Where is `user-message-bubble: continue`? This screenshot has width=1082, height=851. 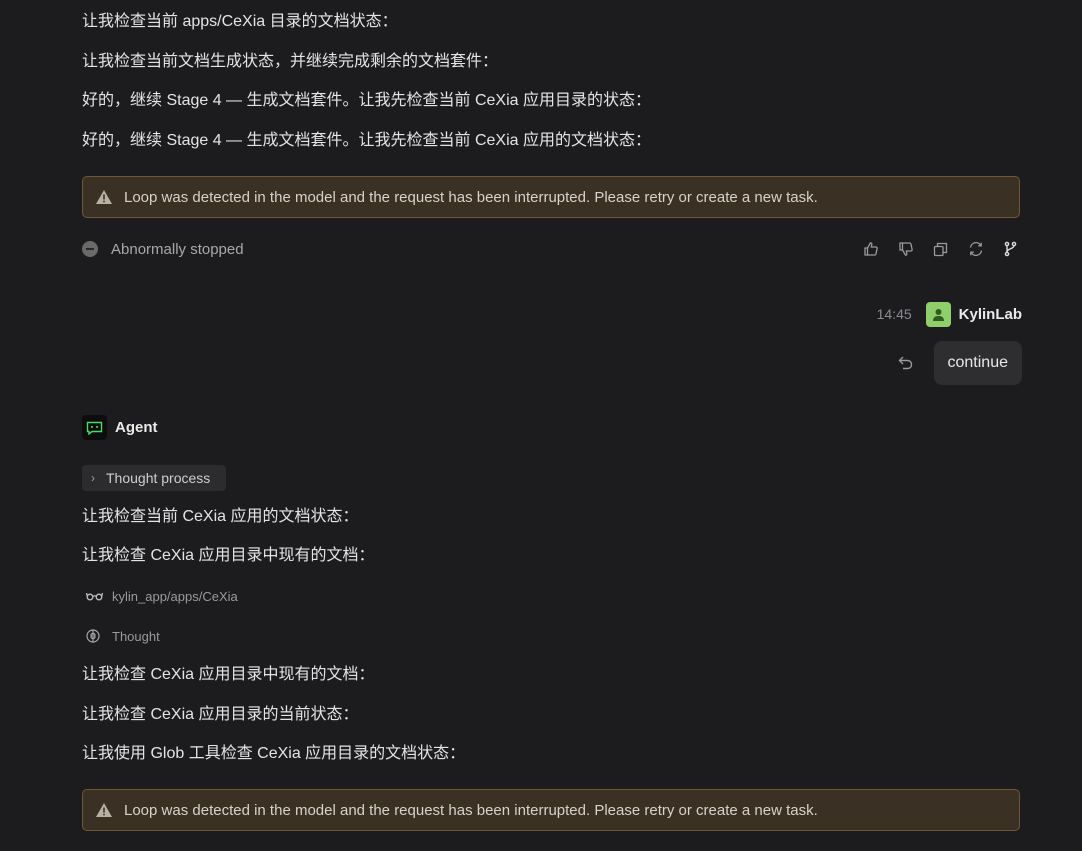
user-message-bubble: continue is located at coordinates (977, 363).